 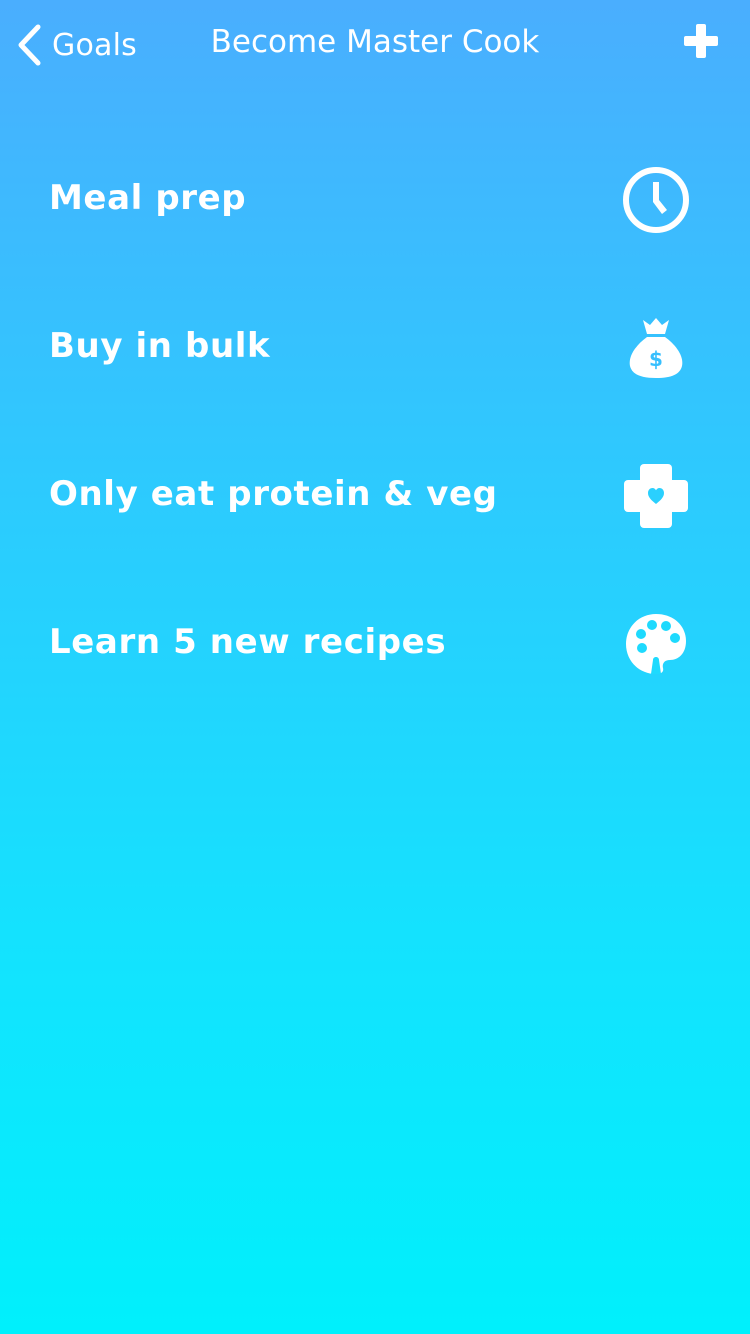 What do you see at coordinates (160, 346) in the screenshot?
I see `goal-label: Buy in bulk` at bounding box center [160, 346].